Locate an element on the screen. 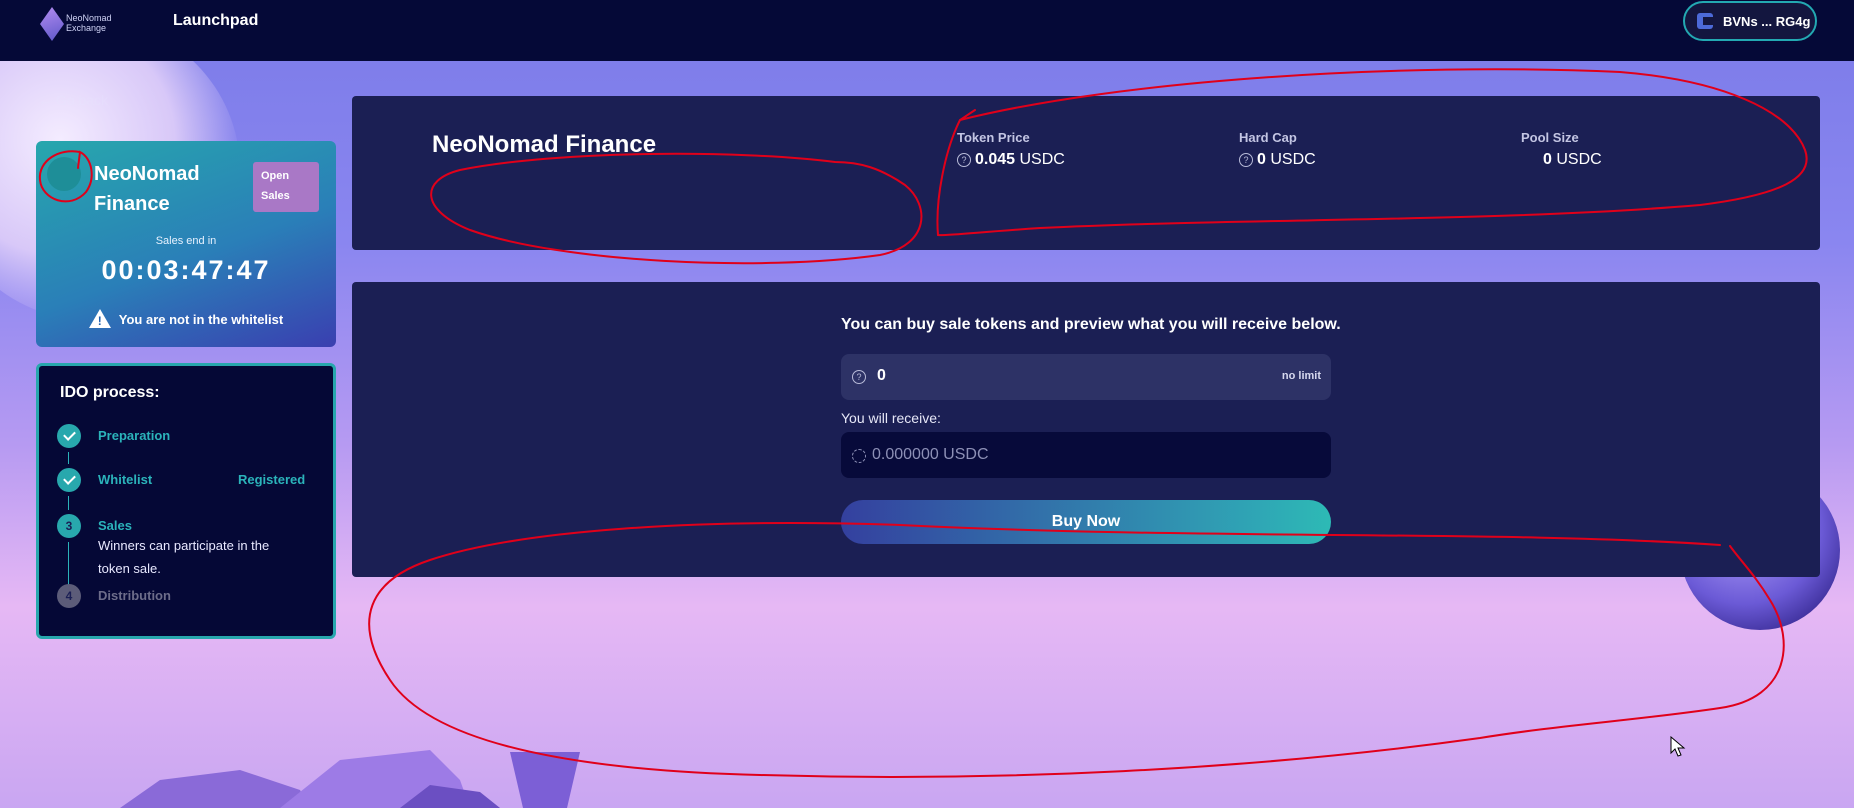 This screenshot has width=1854, height=808. warning-icon is located at coordinates (99, 318).